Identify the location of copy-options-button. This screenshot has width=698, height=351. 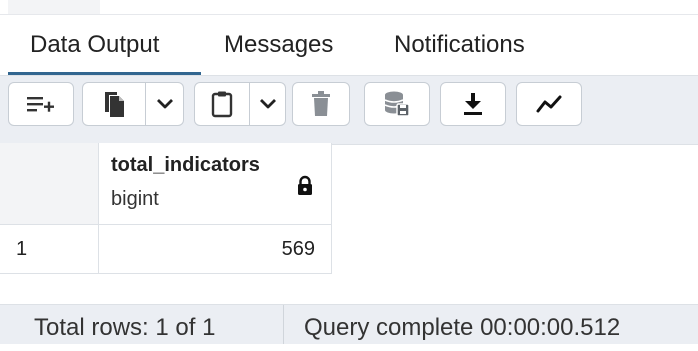
(165, 104).